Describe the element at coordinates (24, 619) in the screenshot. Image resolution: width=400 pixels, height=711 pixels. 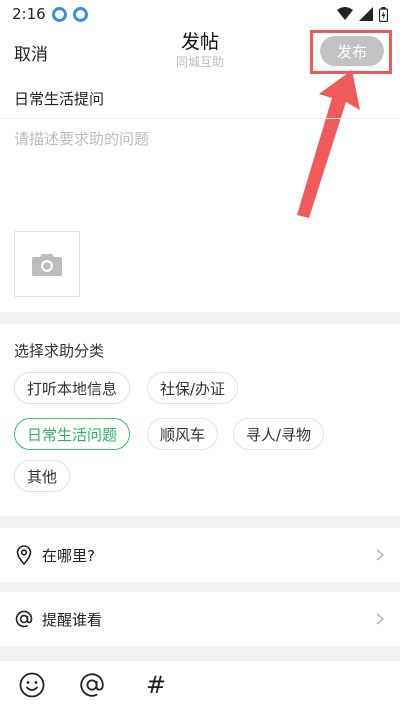
I see `at-sign-icon` at that location.